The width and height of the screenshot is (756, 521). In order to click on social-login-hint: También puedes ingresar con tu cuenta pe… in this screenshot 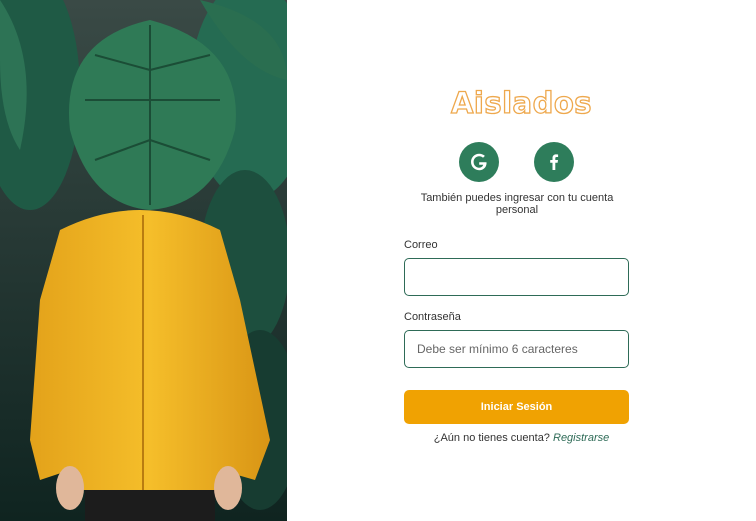, I will do `click(517, 204)`.